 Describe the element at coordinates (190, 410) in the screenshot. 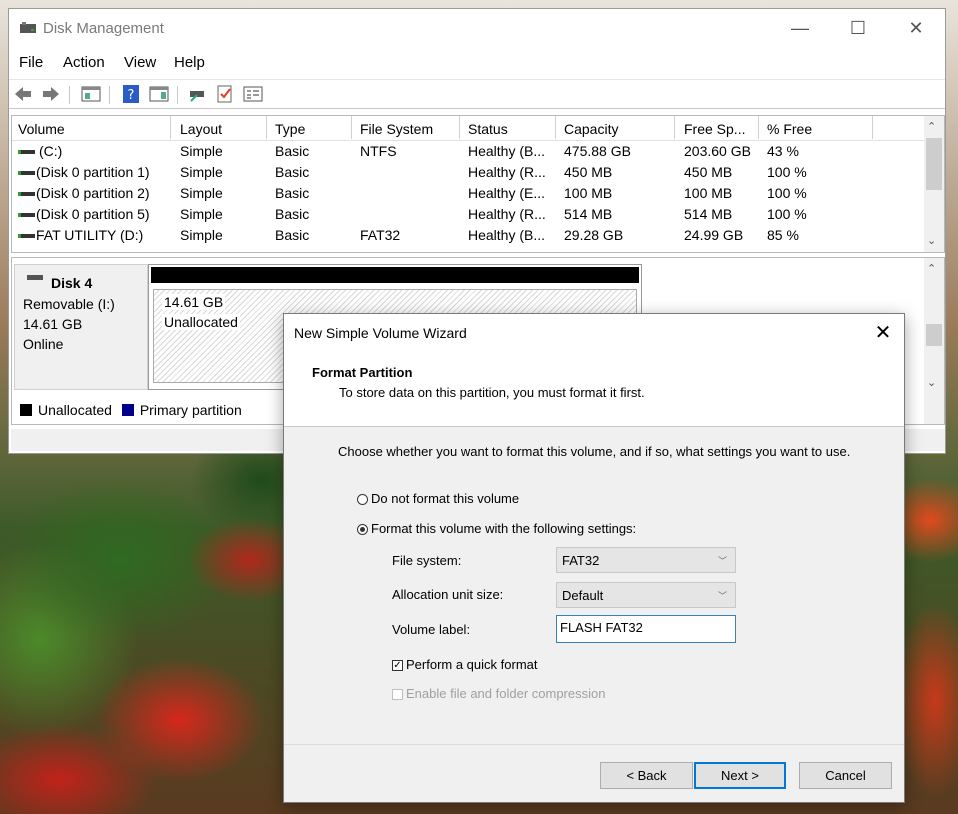

I see `legend-primary-partition: Primary partition` at that location.